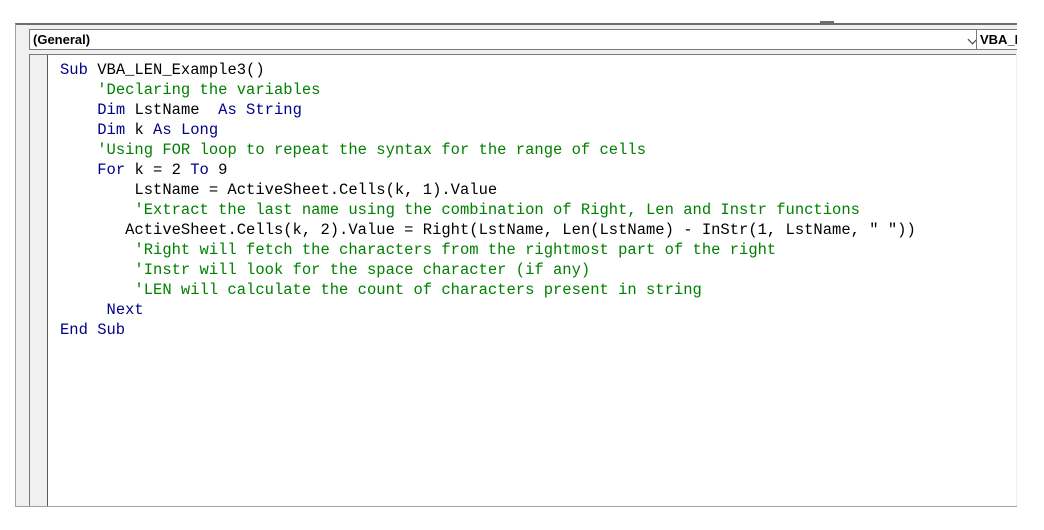  What do you see at coordinates (62, 39) in the screenshot?
I see `object-dropdown-value: (General)` at bounding box center [62, 39].